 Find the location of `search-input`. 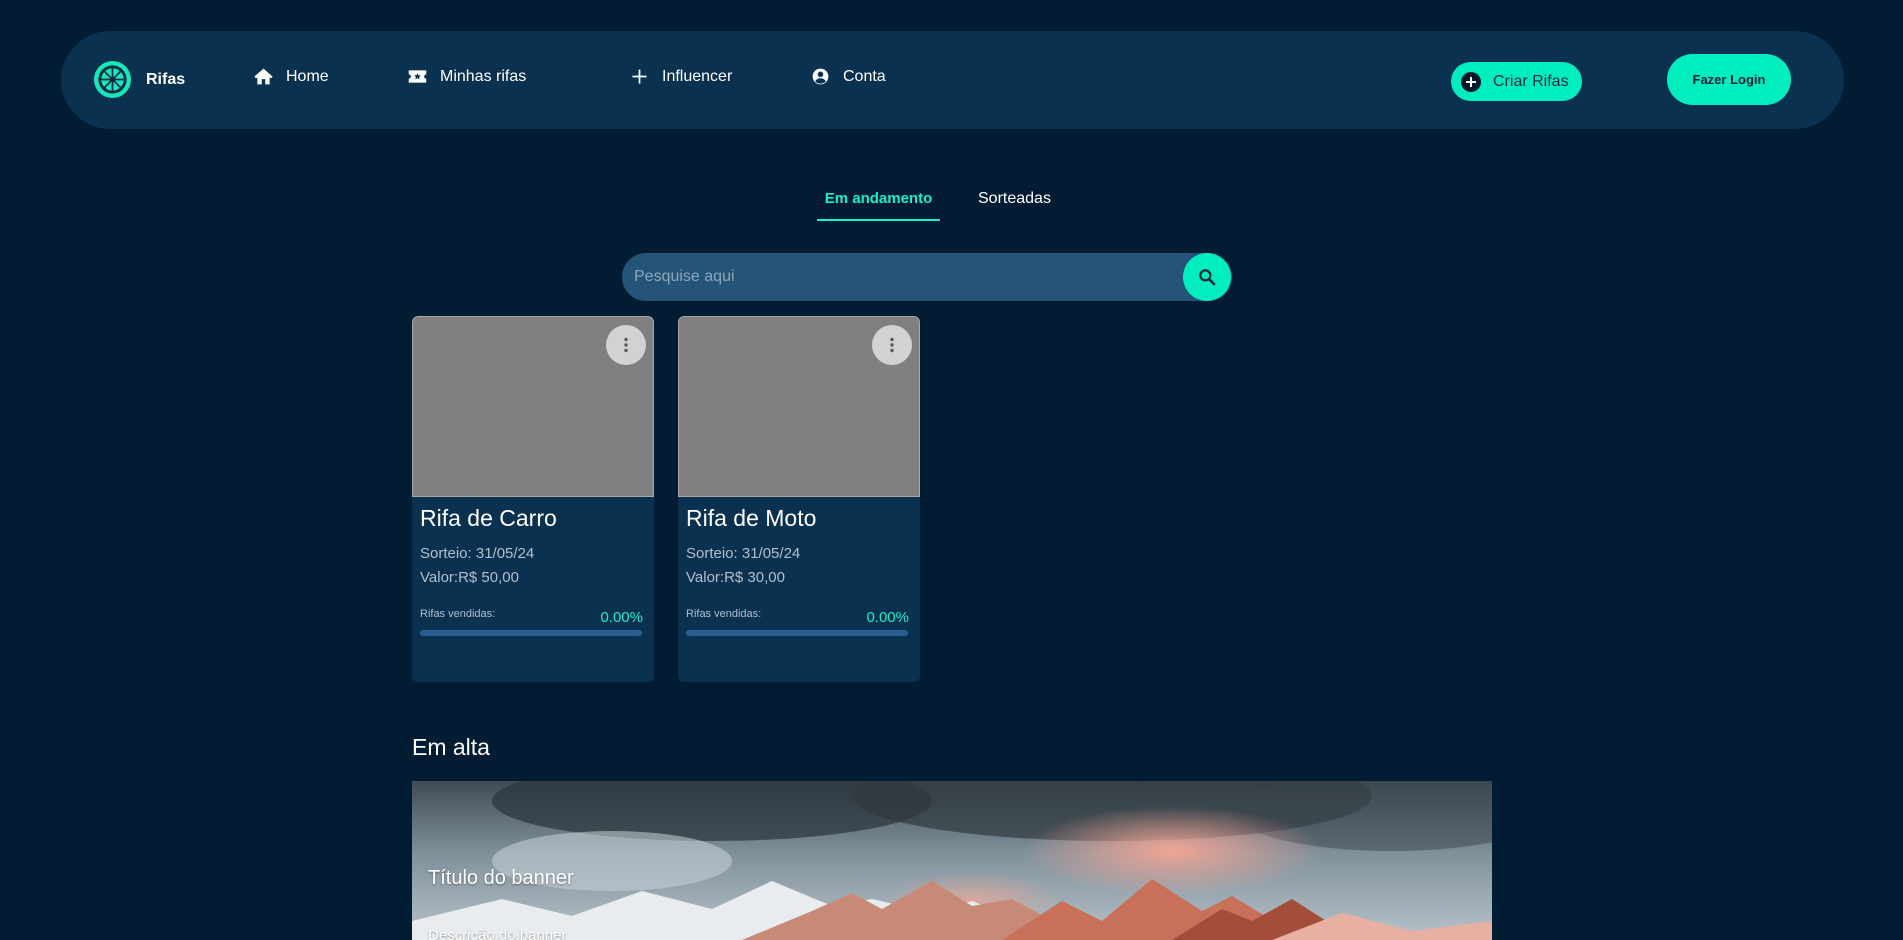

search-input is located at coordinates (902, 277).